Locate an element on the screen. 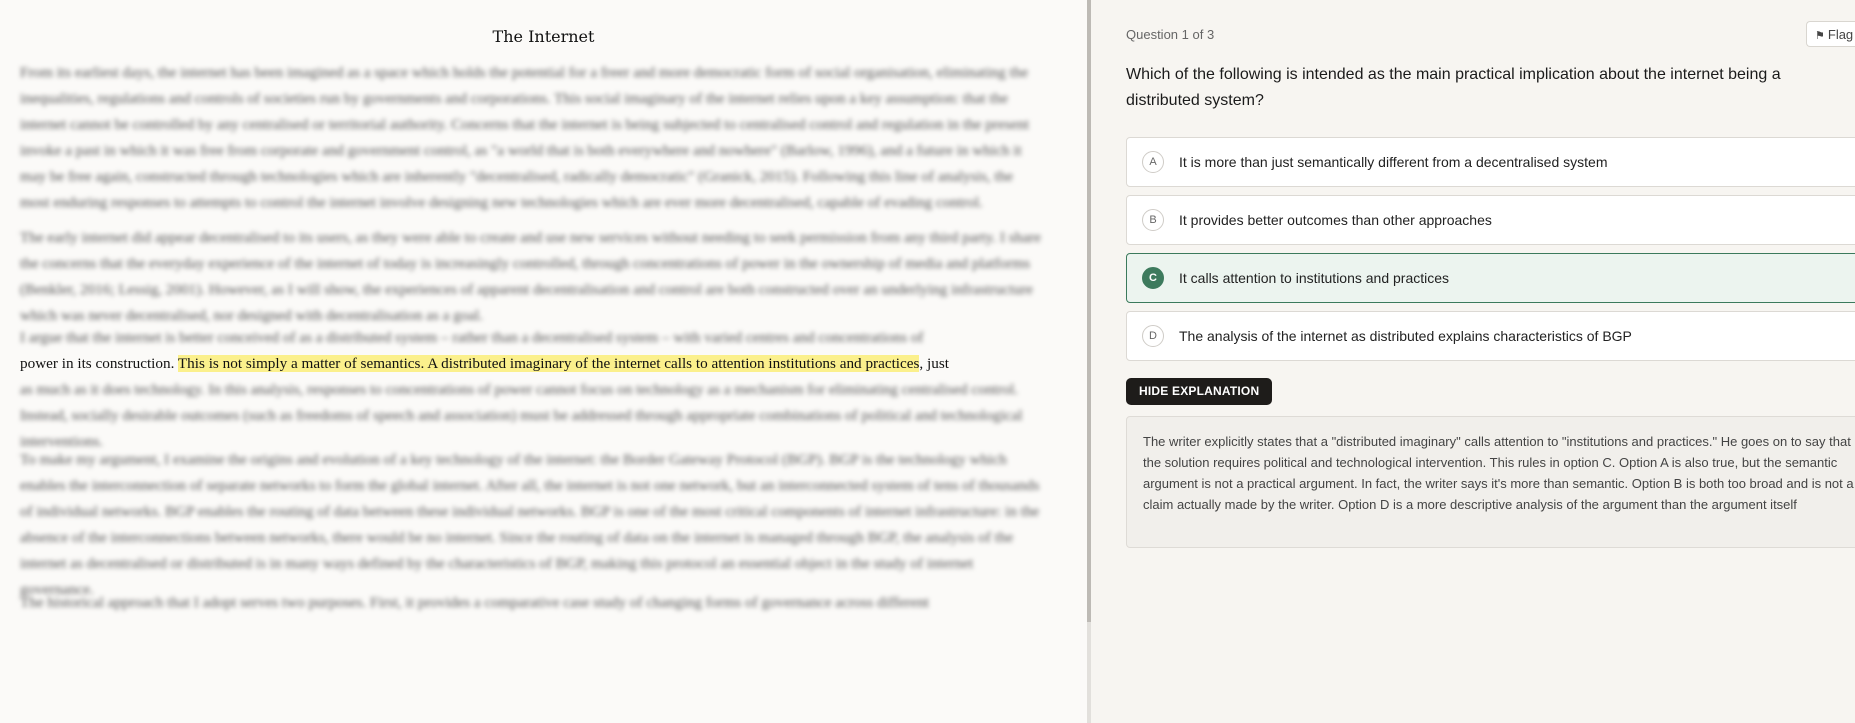 The width and height of the screenshot is (1855, 723). clear-text-before: power in its construction. is located at coordinates (99, 363).